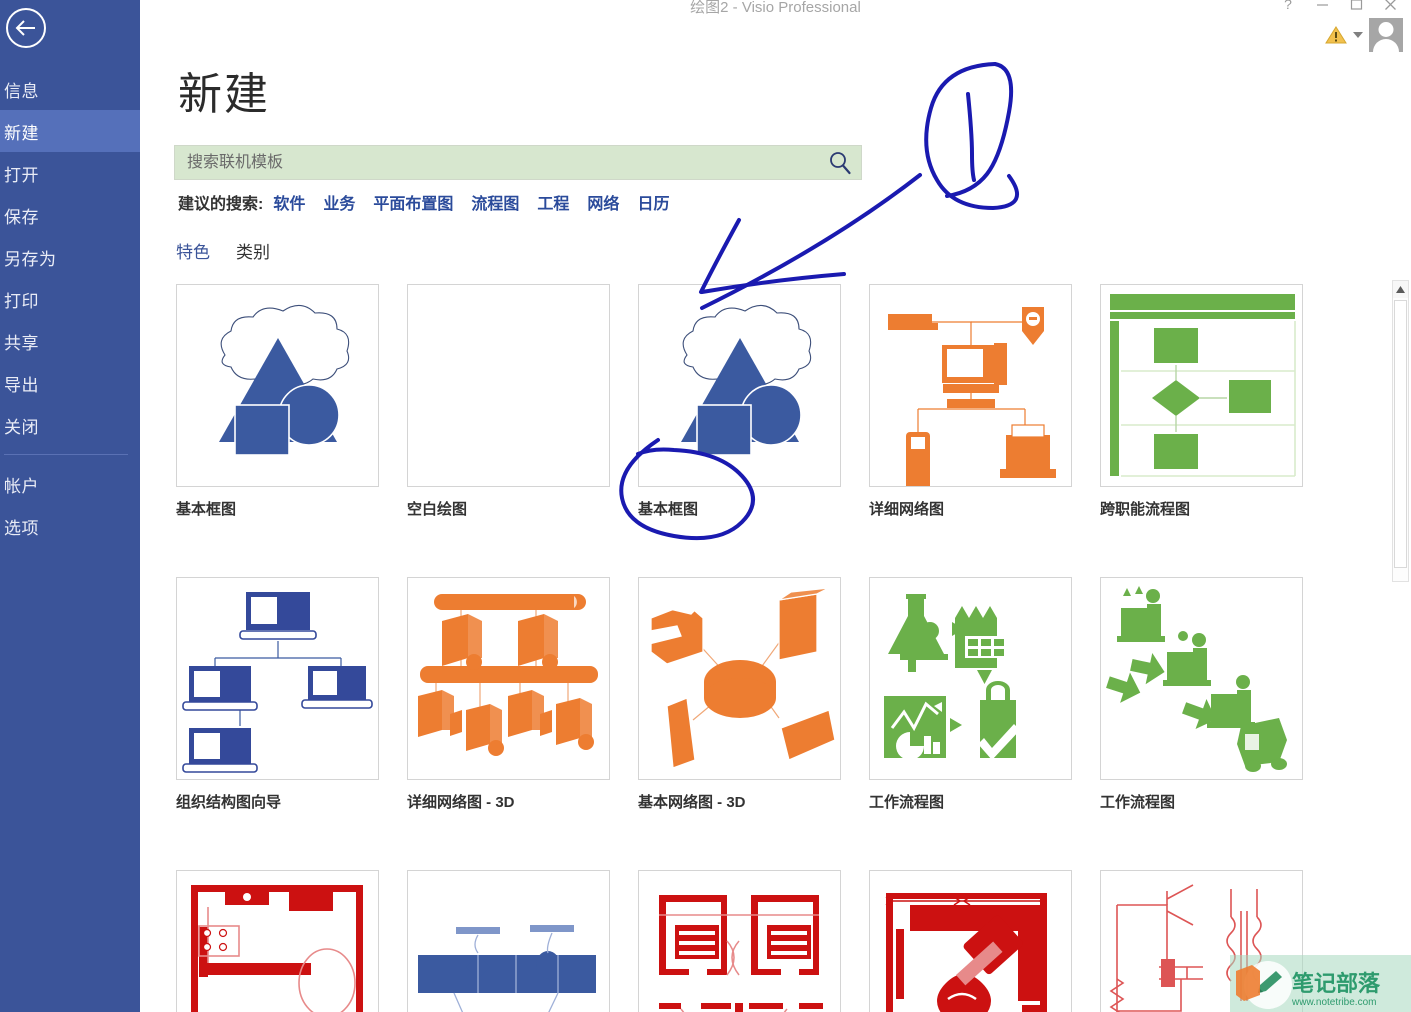 This screenshot has width=1411, height=1012. What do you see at coordinates (413, 202) in the screenshot?
I see `suggest-link-floorplan: 平面布置图` at bounding box center [413, 202].